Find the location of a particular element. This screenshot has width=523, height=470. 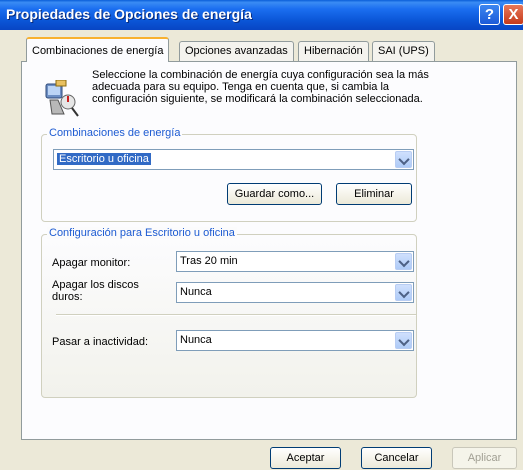

power-scheme-select: Escritorio u oficina is located at coordinates (233, 159).